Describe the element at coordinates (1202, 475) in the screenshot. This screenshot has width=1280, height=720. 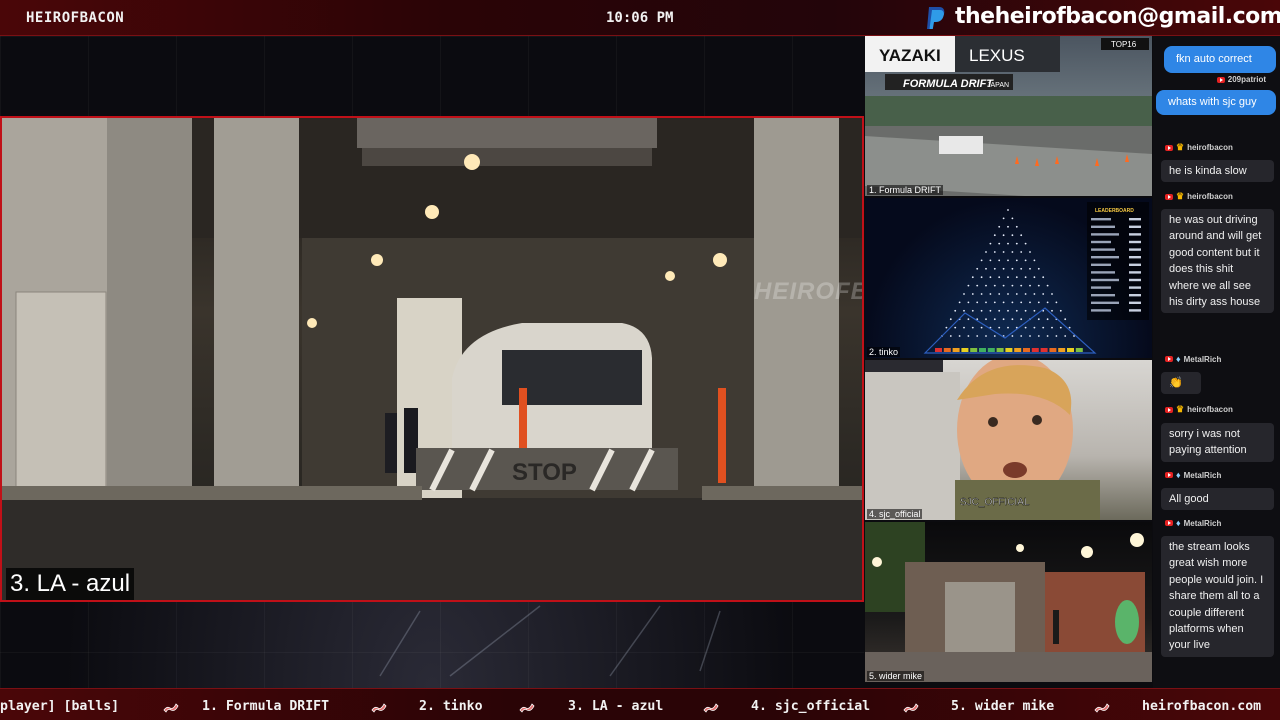
I see `chat-username: MetalRich` at that location.